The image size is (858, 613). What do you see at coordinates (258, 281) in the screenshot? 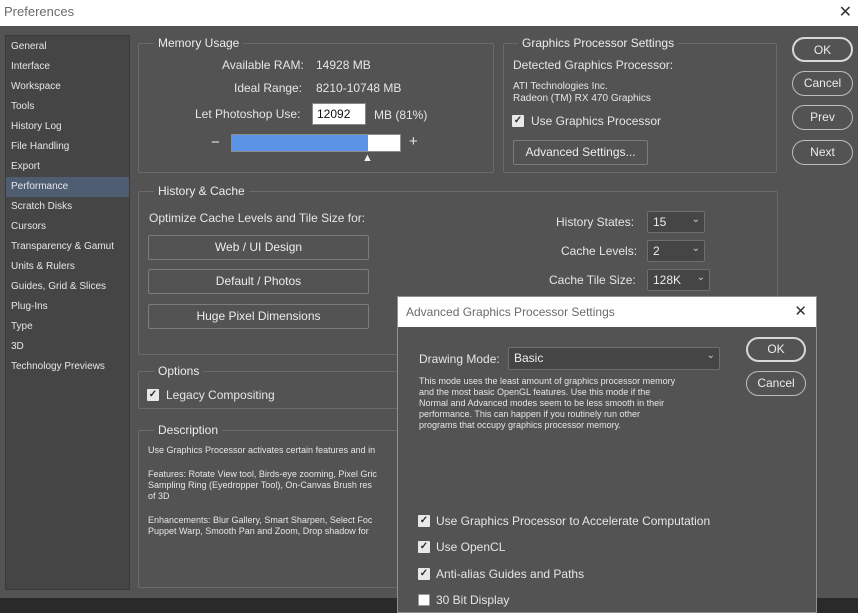
I see `preset-default-photos-button: Default / Photos` at bounding box center [258, 281].